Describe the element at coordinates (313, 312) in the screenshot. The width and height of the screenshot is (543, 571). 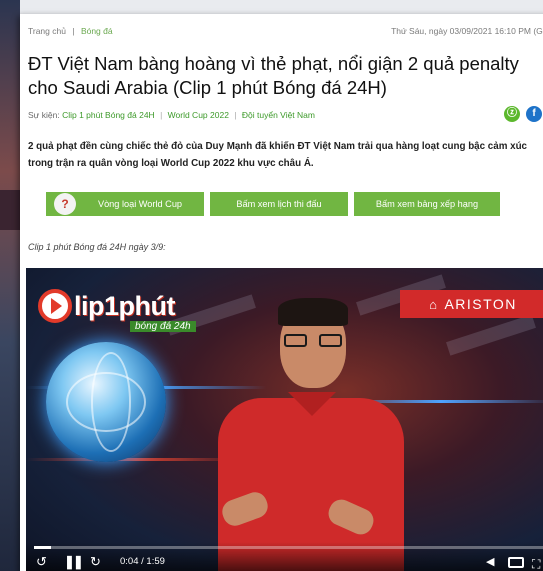
I see `presenter-hair` at that location.